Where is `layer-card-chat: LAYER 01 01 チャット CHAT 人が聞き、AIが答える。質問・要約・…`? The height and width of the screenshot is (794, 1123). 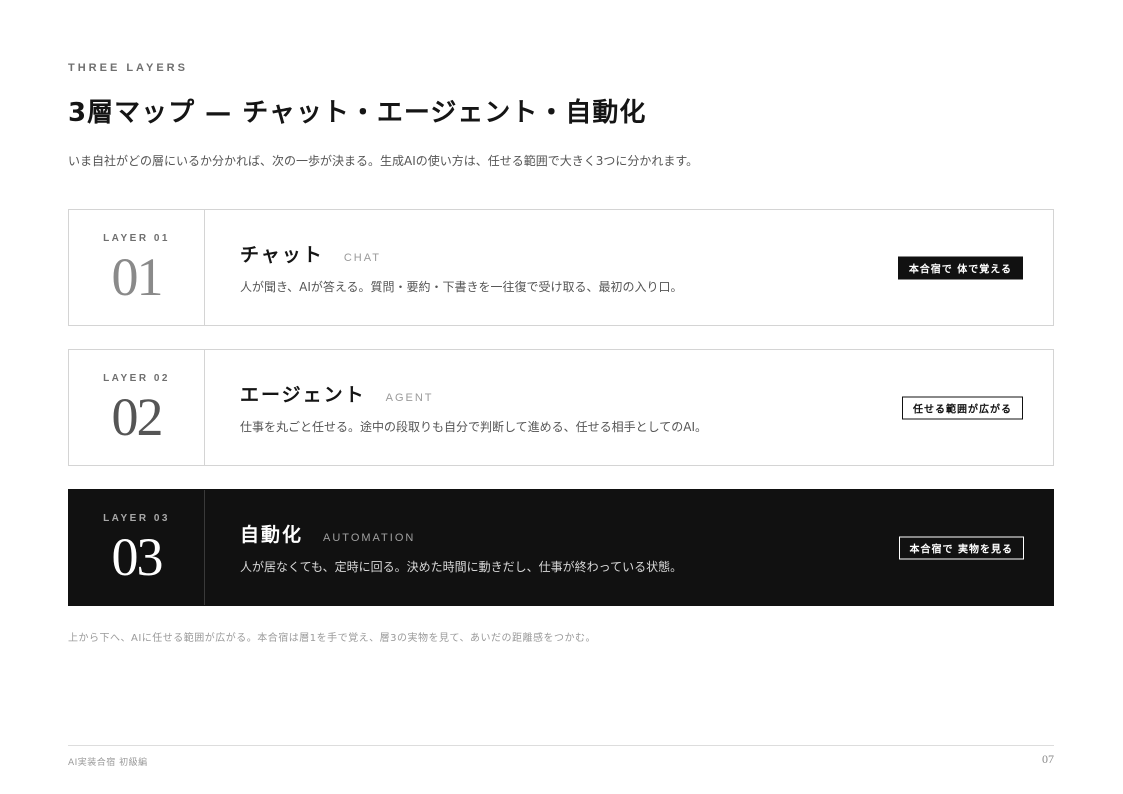 layer-card-chat: LAYER 01 01 チャット CHAT 人が聞き、AIが答える。質問・要約・… is located at coordinates (561, 267).